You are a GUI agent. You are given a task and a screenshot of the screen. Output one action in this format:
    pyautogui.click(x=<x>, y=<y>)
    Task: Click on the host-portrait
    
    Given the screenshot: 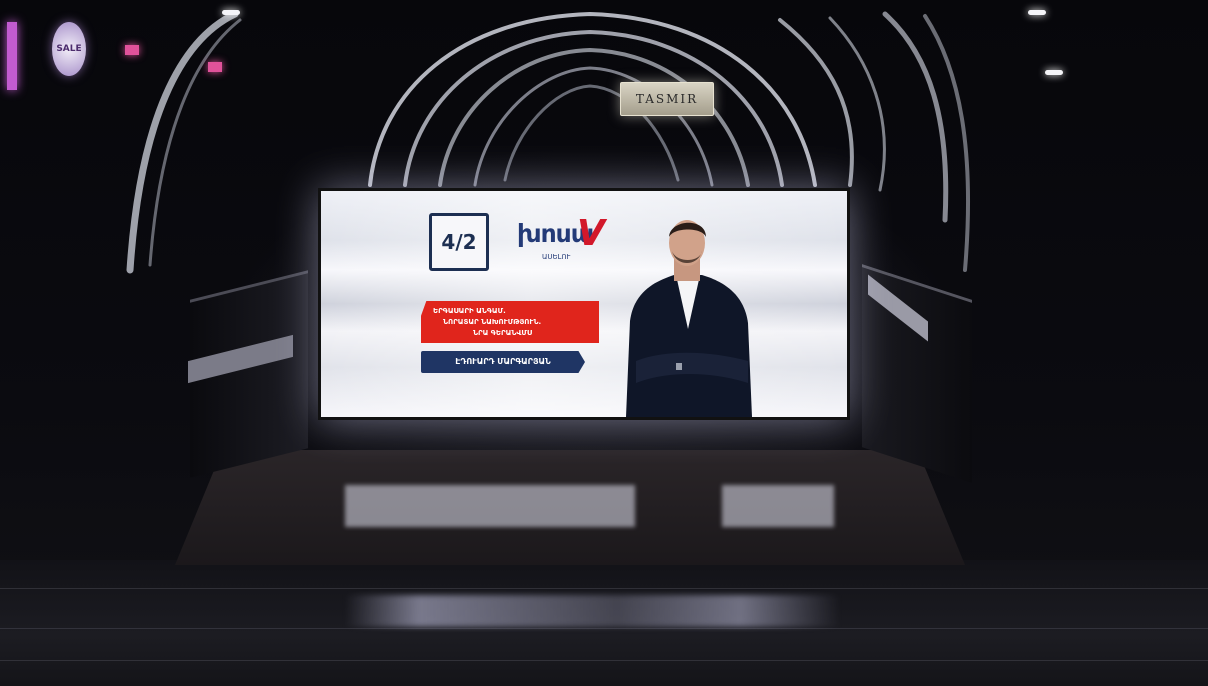 What is the action you would take?
    pyautogui.click(x=689, y=318)
    